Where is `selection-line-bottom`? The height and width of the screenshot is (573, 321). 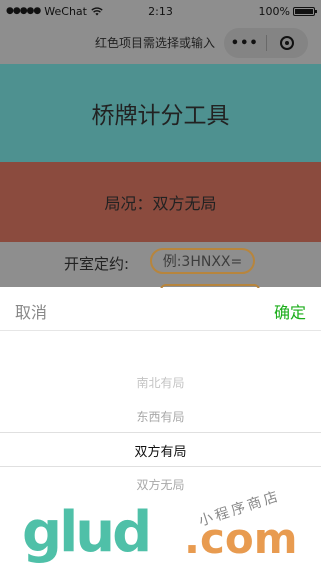
selection-line-bottom is located at coordinates (160, 466).